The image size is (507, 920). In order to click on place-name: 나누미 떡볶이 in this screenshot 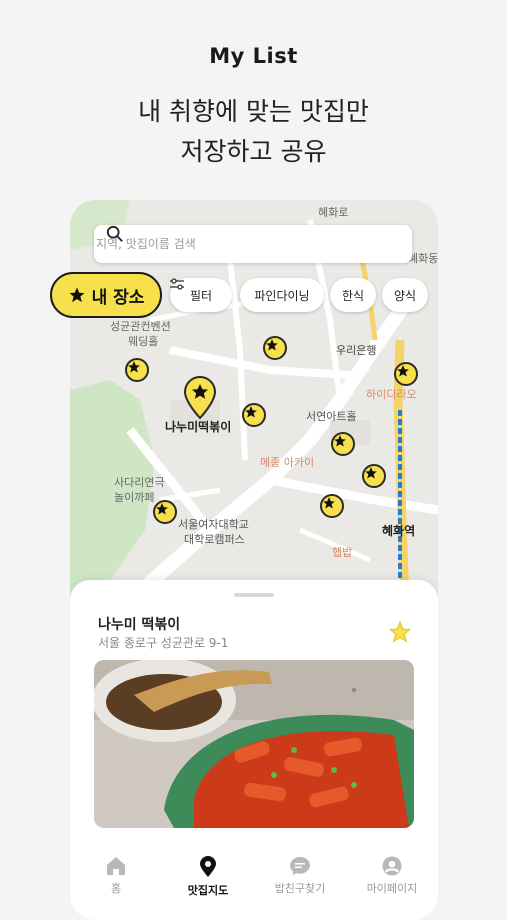, I will do `click(139, 625)`.